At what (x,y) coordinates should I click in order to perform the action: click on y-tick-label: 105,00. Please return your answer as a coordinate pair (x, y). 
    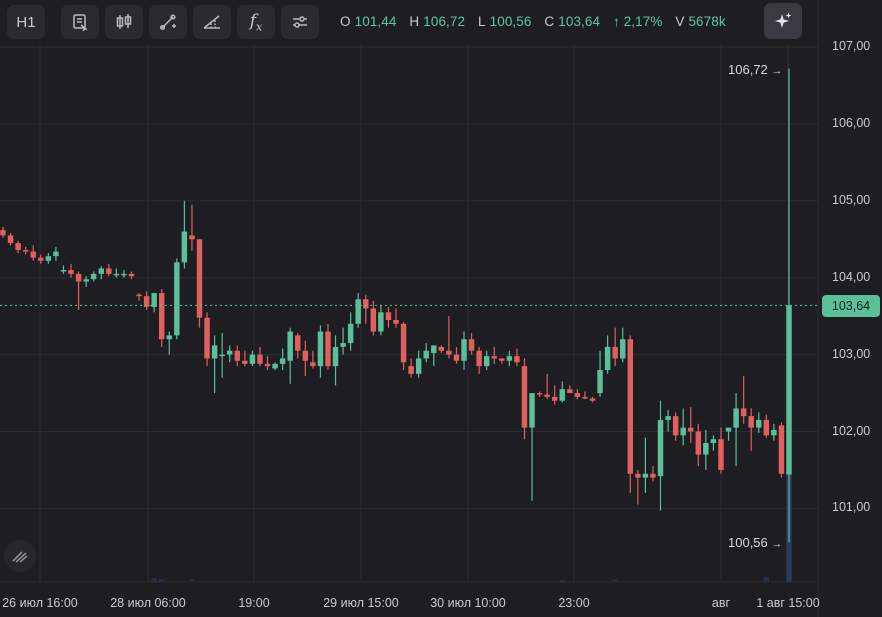
    Looking at the image, I should click on (851, 199).